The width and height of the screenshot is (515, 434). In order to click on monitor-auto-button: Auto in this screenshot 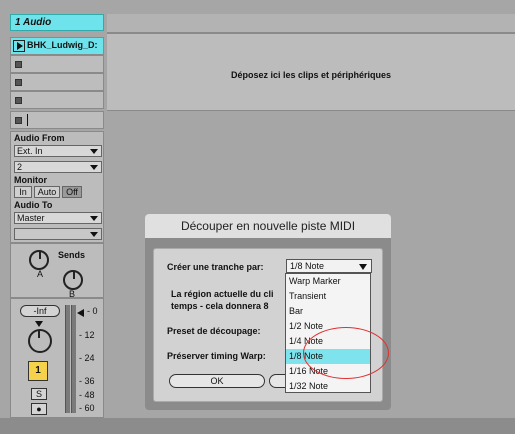, I will do `click(47, 192)`.